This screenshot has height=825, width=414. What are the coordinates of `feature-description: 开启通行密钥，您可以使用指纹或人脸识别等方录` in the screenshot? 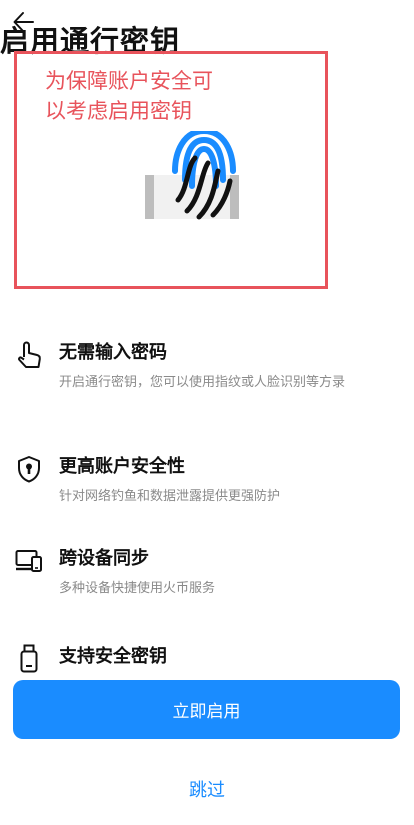 It's located at (202, 382).